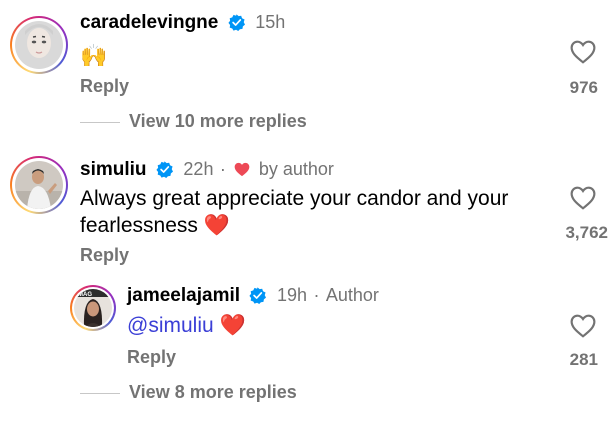 The image size is (608, 425). I want to click on author-badge: Author, so click(352, 295).